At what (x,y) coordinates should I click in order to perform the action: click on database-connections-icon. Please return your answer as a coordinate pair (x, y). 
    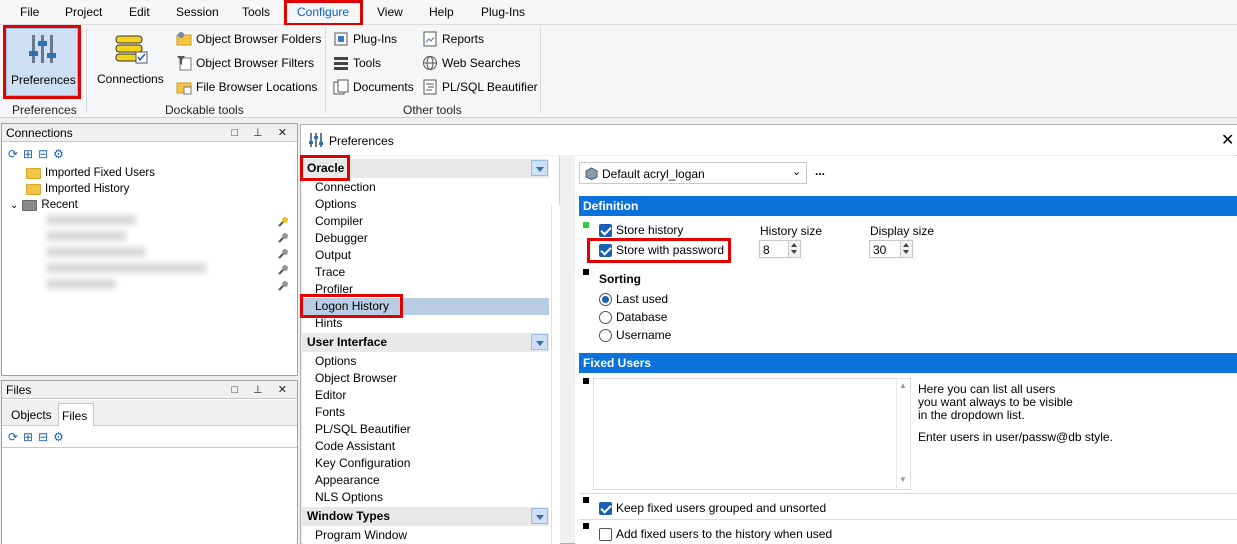
    Looking at the image, I should click on (131, 49).